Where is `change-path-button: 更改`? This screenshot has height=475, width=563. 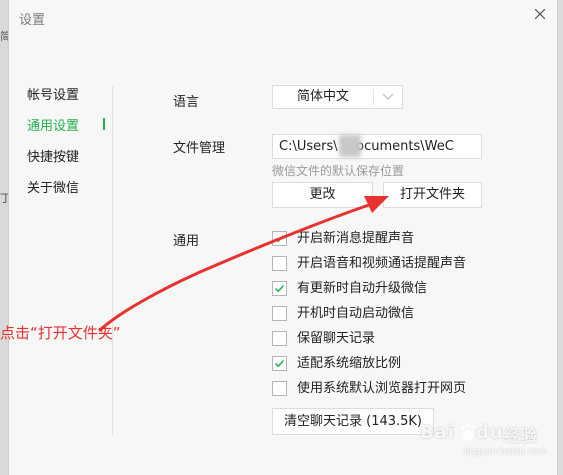 change-path-button: 更改 is located at coordinates (322, 195).